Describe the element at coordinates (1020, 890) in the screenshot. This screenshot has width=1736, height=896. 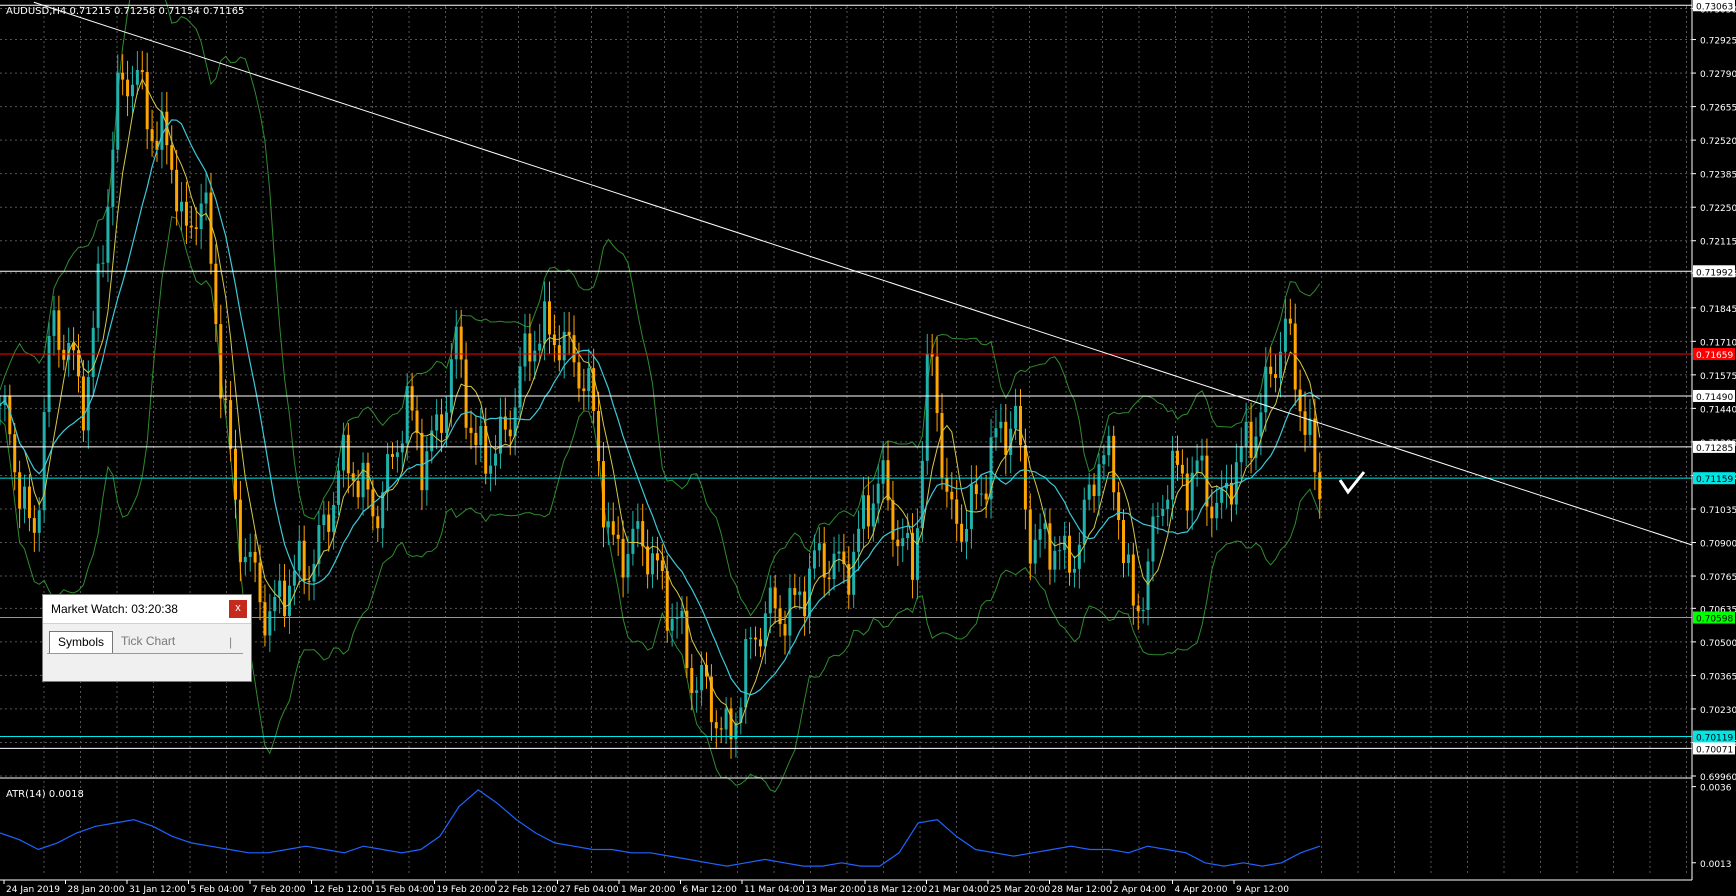
I see `time-tick-label: 25 Mar 20:00` at that location.